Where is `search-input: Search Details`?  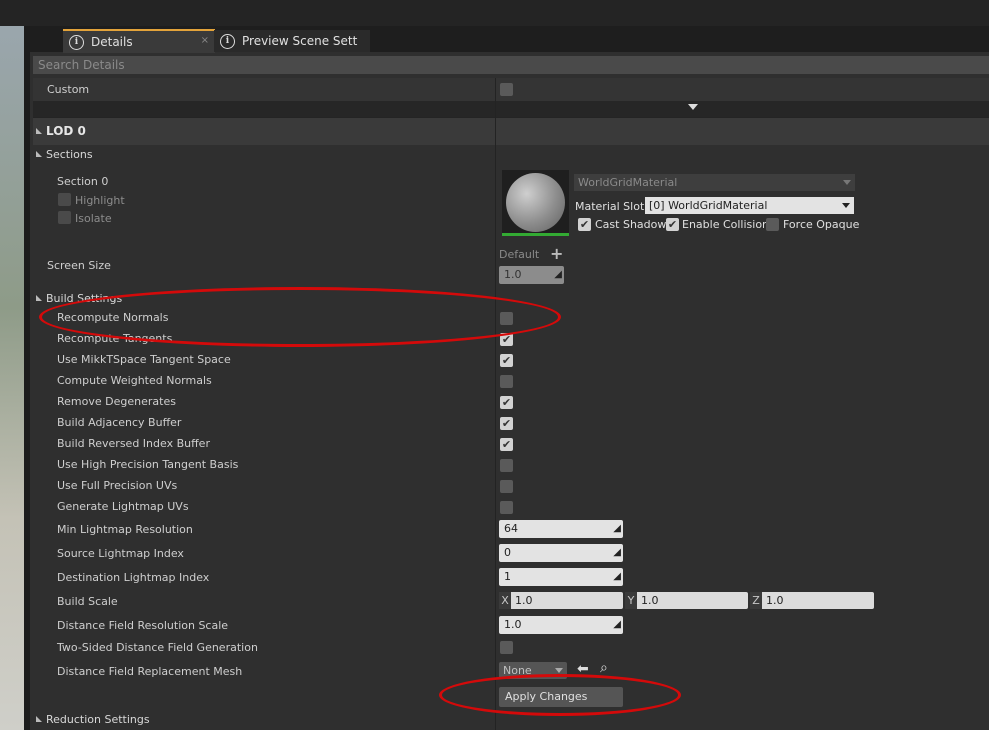 search-input: Search Details is located at coordinates (511, 65).